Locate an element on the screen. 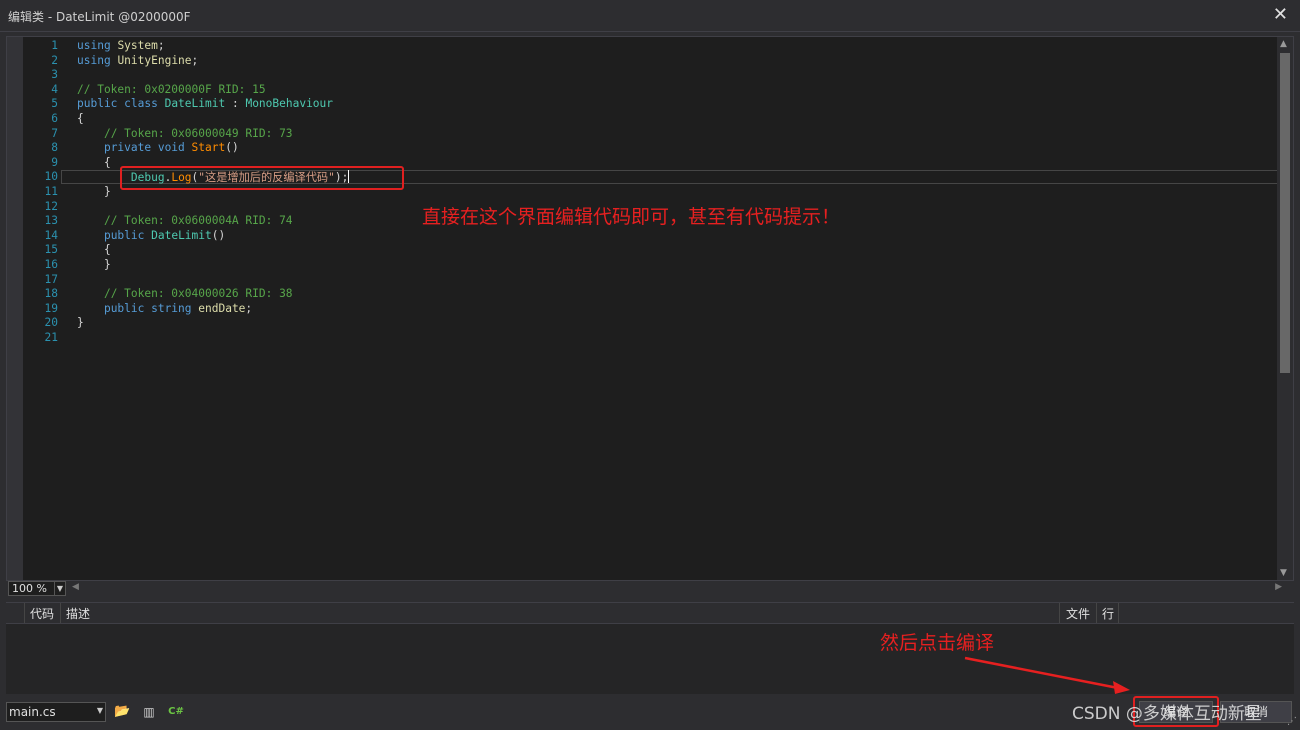 This screenshot has height=730, width=1300. line-number: 6 is located at coordinates (54, 118).